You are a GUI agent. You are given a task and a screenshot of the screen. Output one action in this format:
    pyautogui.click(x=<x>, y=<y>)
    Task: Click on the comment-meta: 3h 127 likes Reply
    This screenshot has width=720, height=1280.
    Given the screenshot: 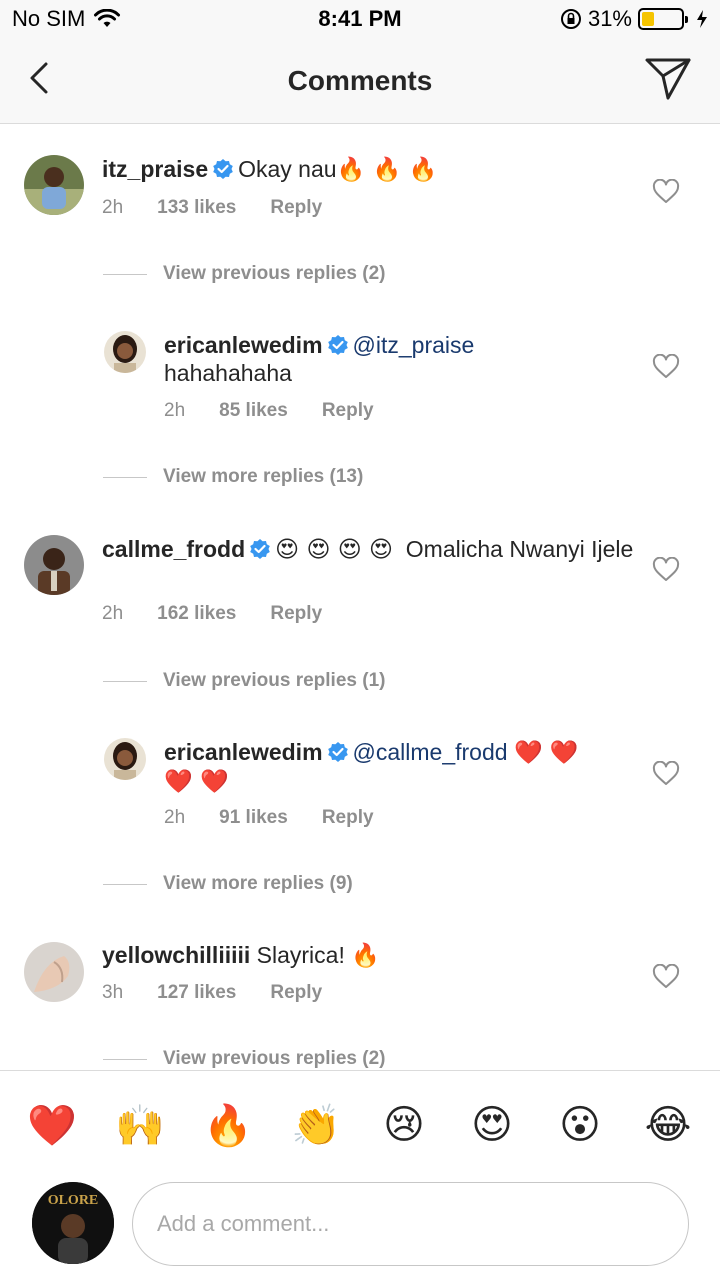 What is the action you would take?
    pyautogui.click(x=212, y=993)
    